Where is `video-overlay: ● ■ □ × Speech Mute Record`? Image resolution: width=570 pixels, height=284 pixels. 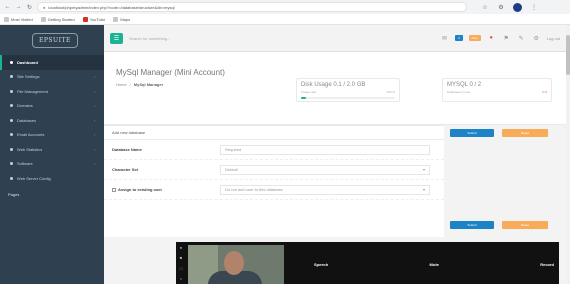
video-overlay: ● ■ □ × Speech Mute Record is located at coordinates (367, 263).